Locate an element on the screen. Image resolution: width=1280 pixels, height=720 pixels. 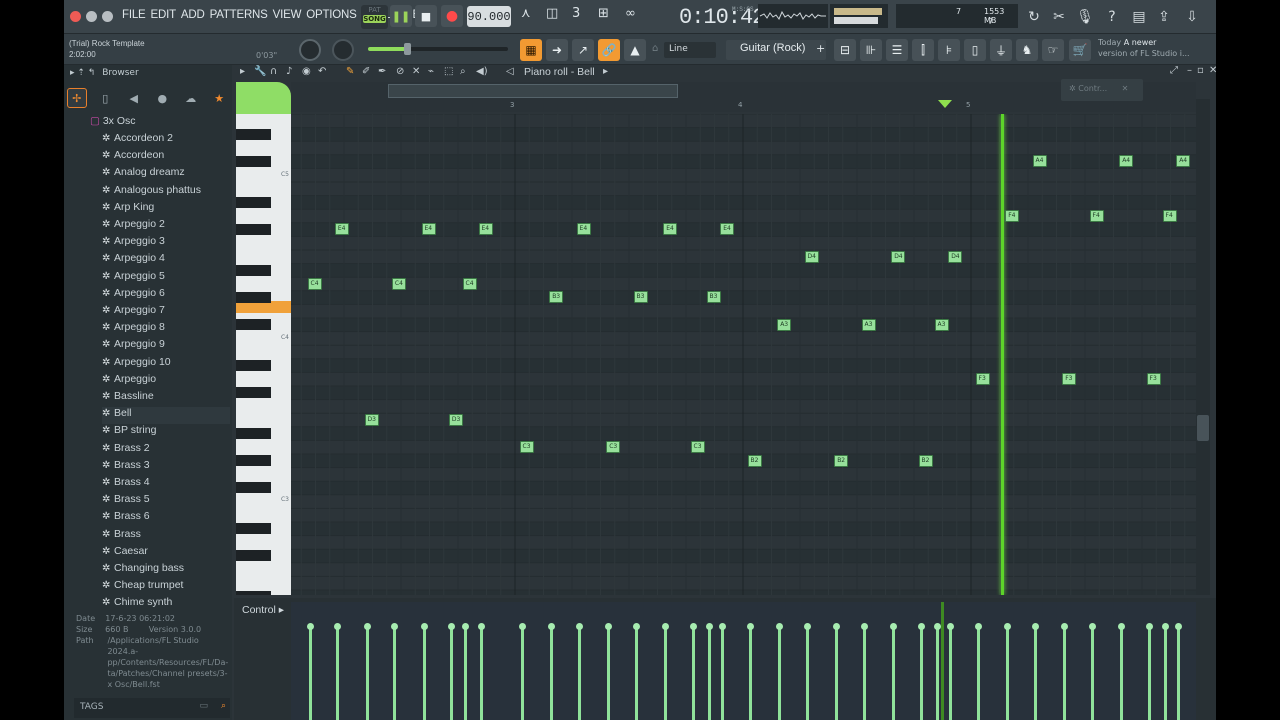
browser-item: ✲ Arp King is located at coordinates (166, 209).